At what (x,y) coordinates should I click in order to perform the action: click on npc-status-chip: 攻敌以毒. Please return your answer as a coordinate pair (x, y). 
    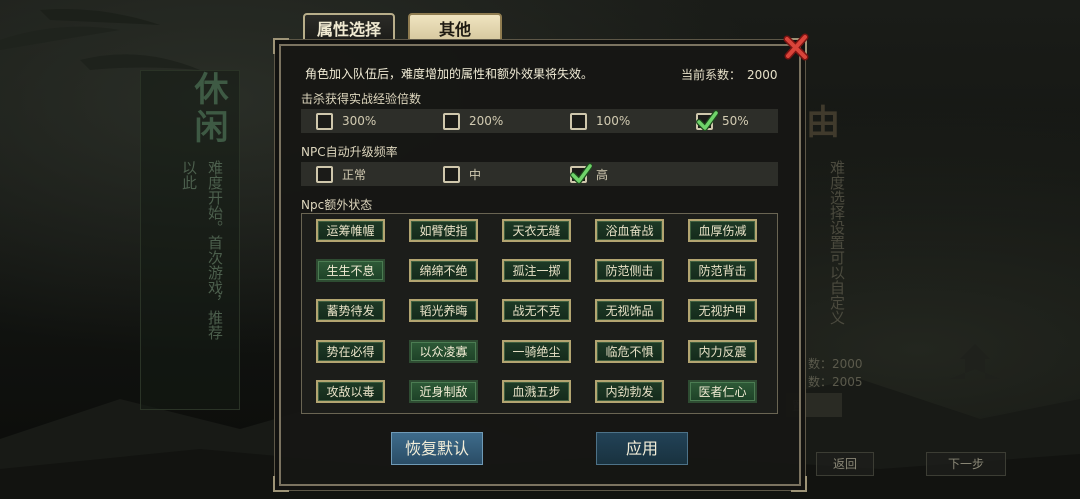
    Looking at the image, I should click on (350, 391).